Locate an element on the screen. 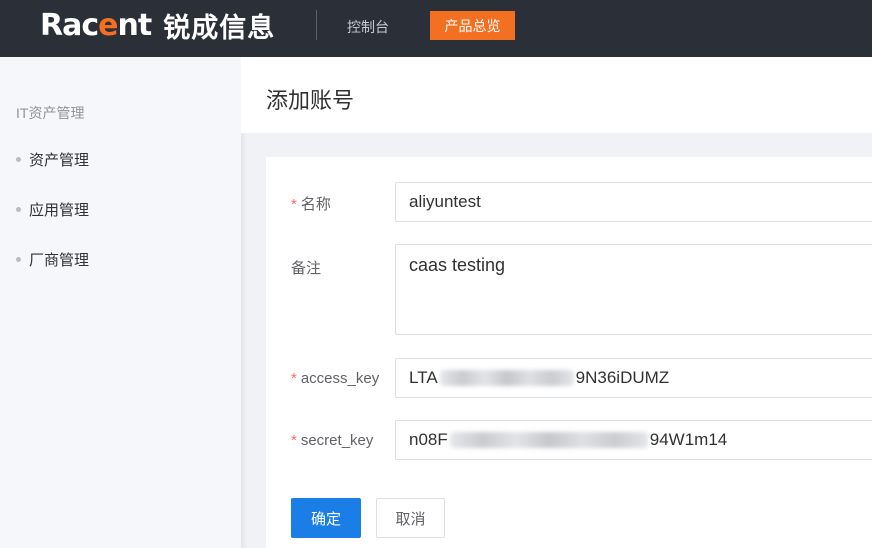 The image size is (872, 548). access-key-label: * access_key is located at coordinates (335, 378).